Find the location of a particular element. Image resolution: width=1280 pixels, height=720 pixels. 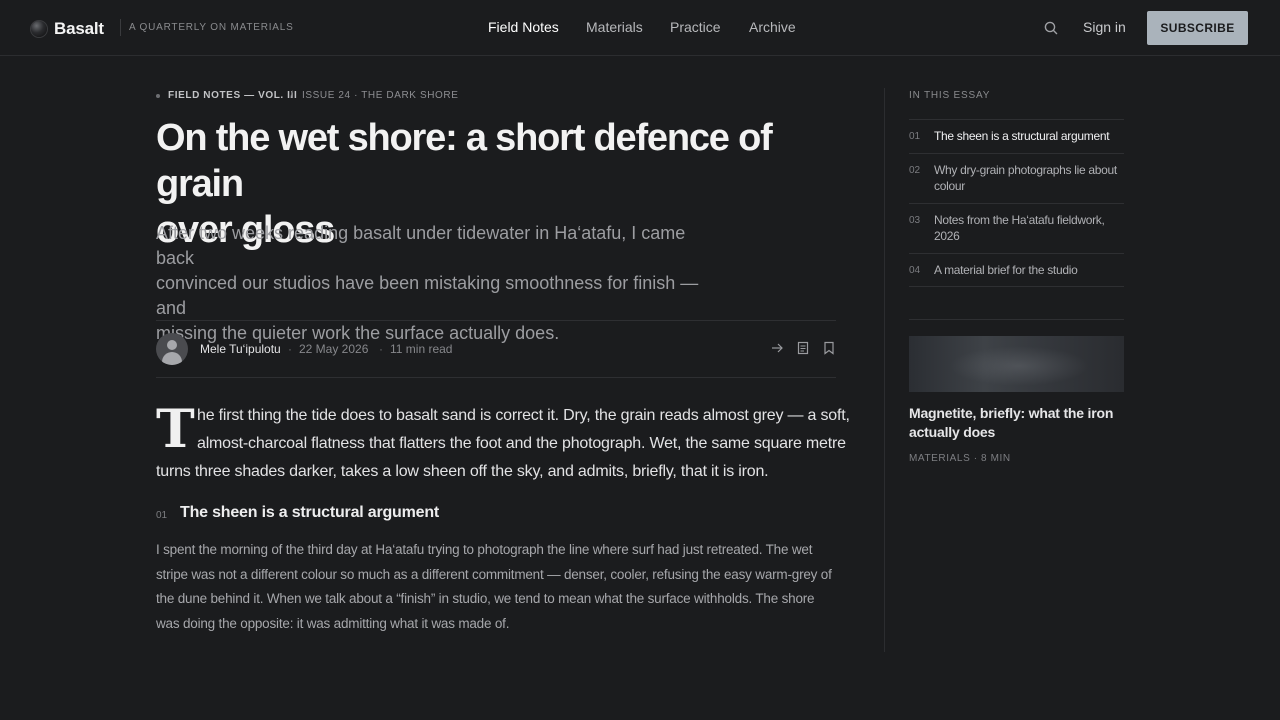

toc-number: 02 is located at coordinates (915, 170).